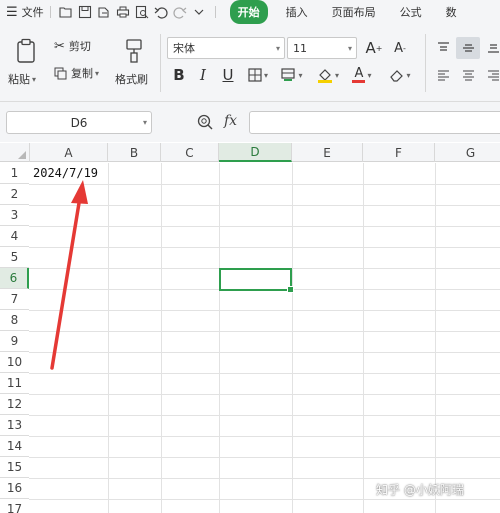  What do you see at coordinates (420, 490) in the screenshot?
I see `watermark: 知乎 @小妖阿瑞` at bounding box center [420, 490].